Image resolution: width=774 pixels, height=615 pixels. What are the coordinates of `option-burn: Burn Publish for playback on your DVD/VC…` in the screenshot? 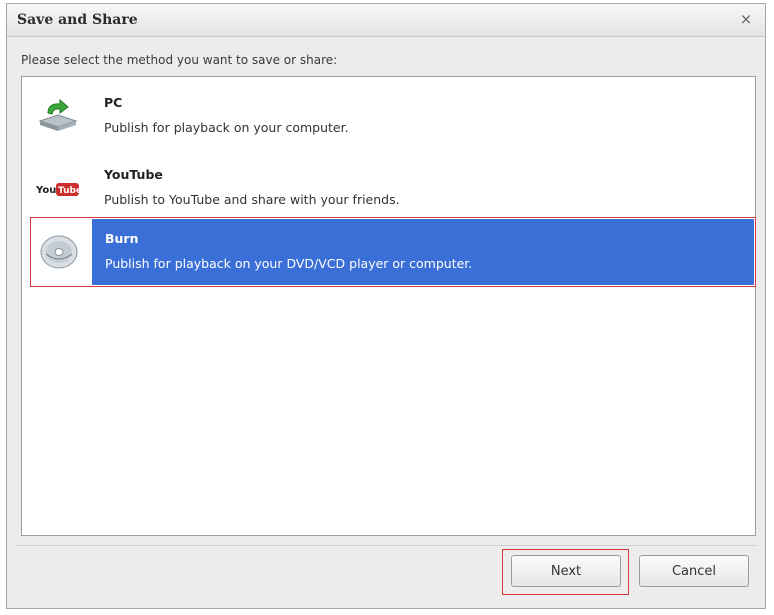 It's located at (393, 252).